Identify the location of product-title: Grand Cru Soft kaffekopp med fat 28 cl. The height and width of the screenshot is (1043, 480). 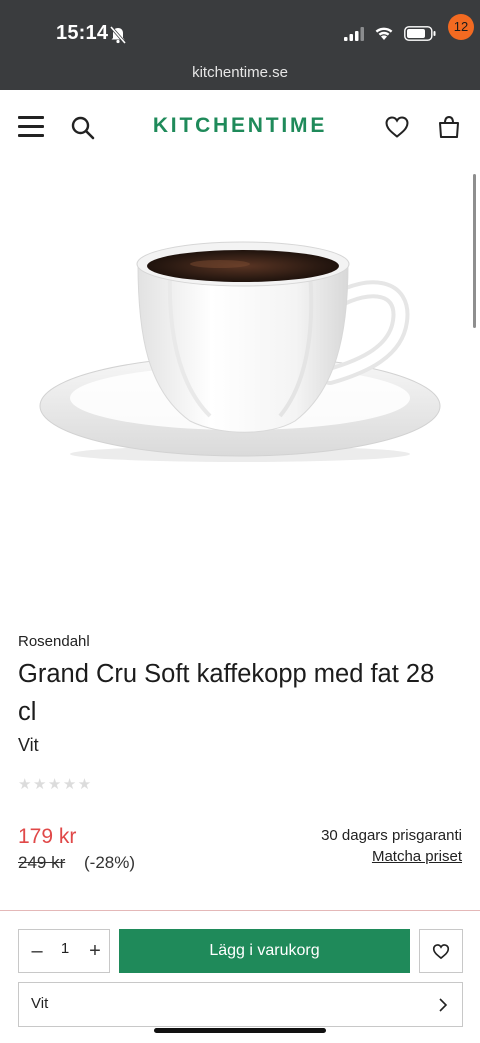
(226, 693).